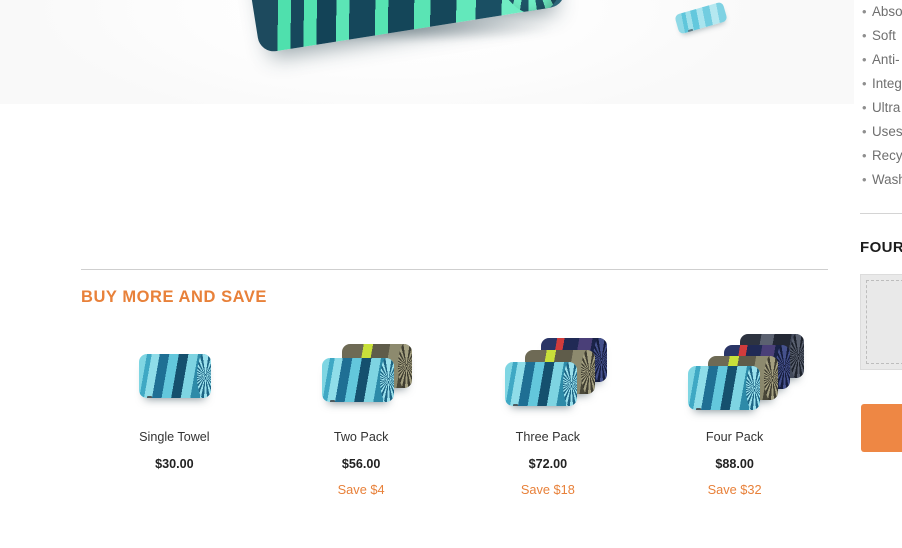 Image resolution: width=902 pixels, height=548 pixels. I want to click on add-to-cart-button, so click(881, 428).